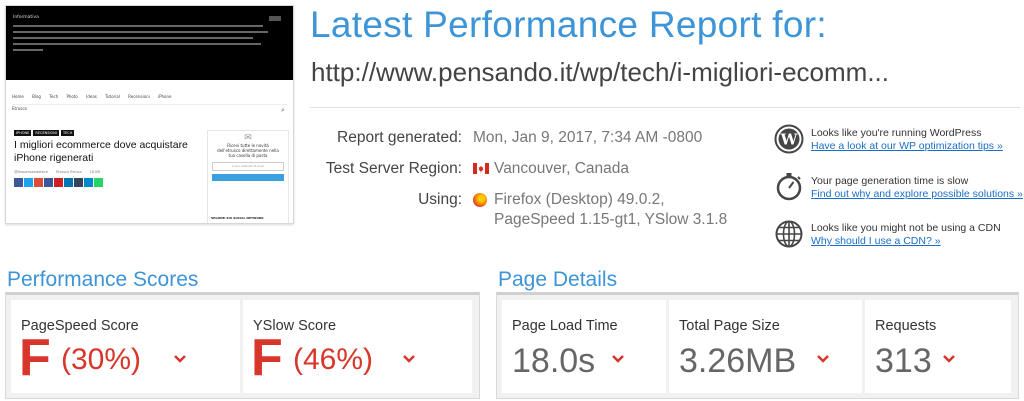  I want to click on page-details-title: Page Details, so click(558, 279).